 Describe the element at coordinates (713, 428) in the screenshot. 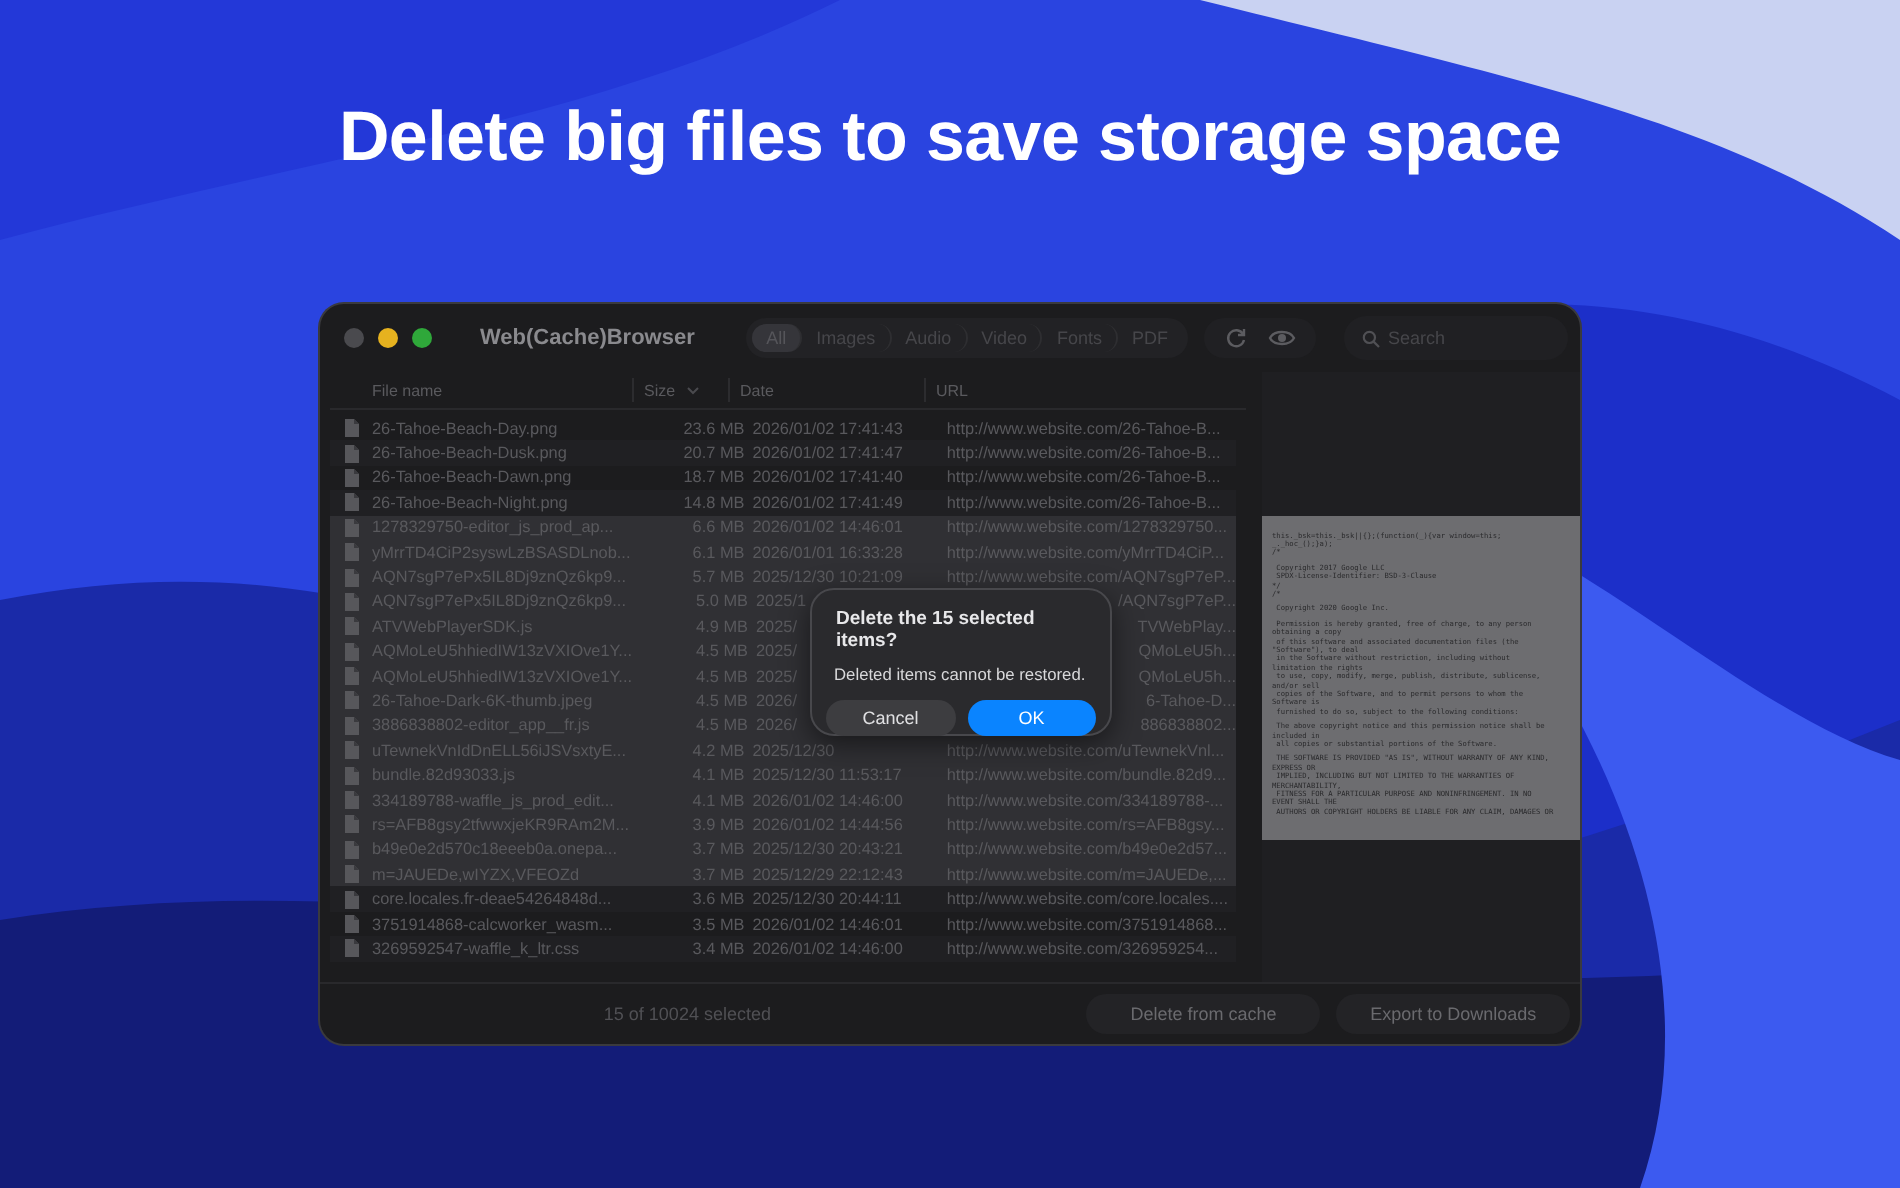

I see `table-cell-text: 23.6 MB` at that location.